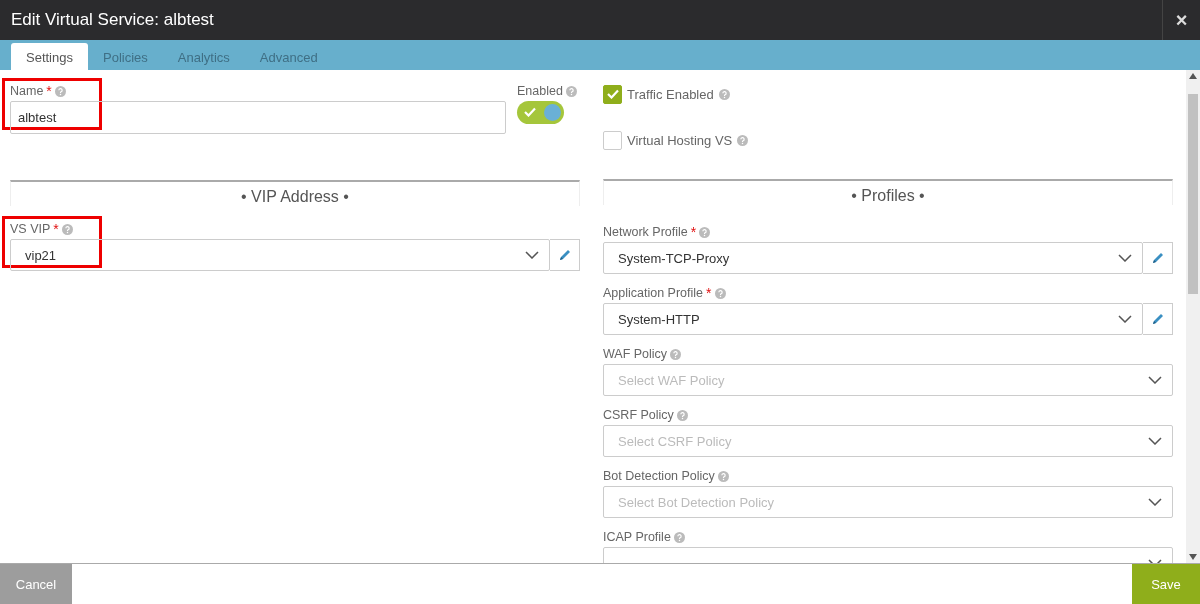 The height and width of the screenshot is (604, 1200). Describe the element at coordinates (1193, 316) in the screenshot. I see `scrollbar` at that location.